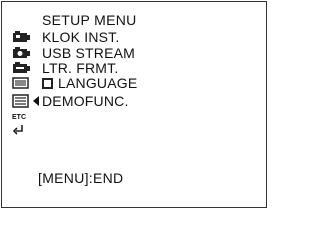 The image size is (320, 240). What do you see at coordinates (47, 83) in the screenshot?
I see `language-icon` at bounding box center [47, 83].